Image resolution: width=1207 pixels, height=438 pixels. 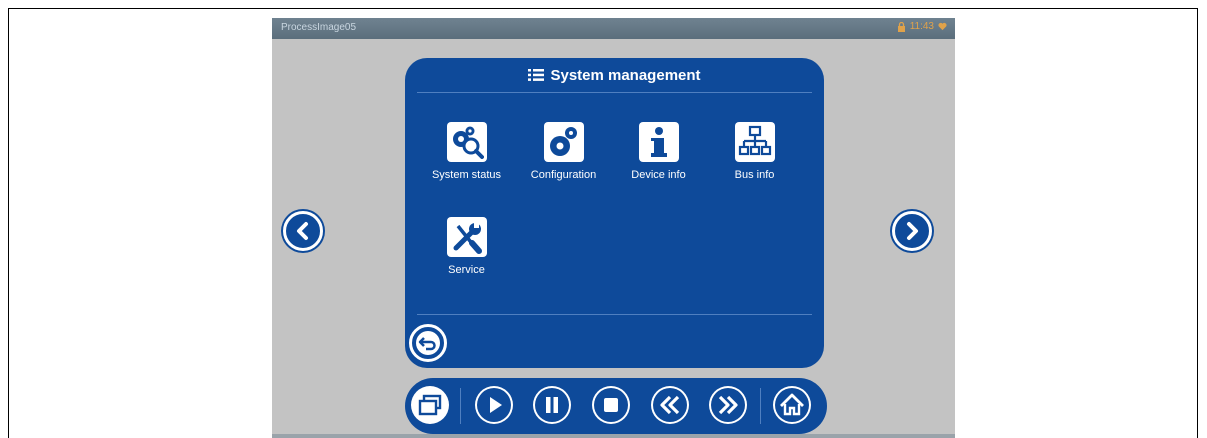 What do you see at coordinates (658, 142) in the screenshot?
I see `info-icon` at bounding box center [658, 142].